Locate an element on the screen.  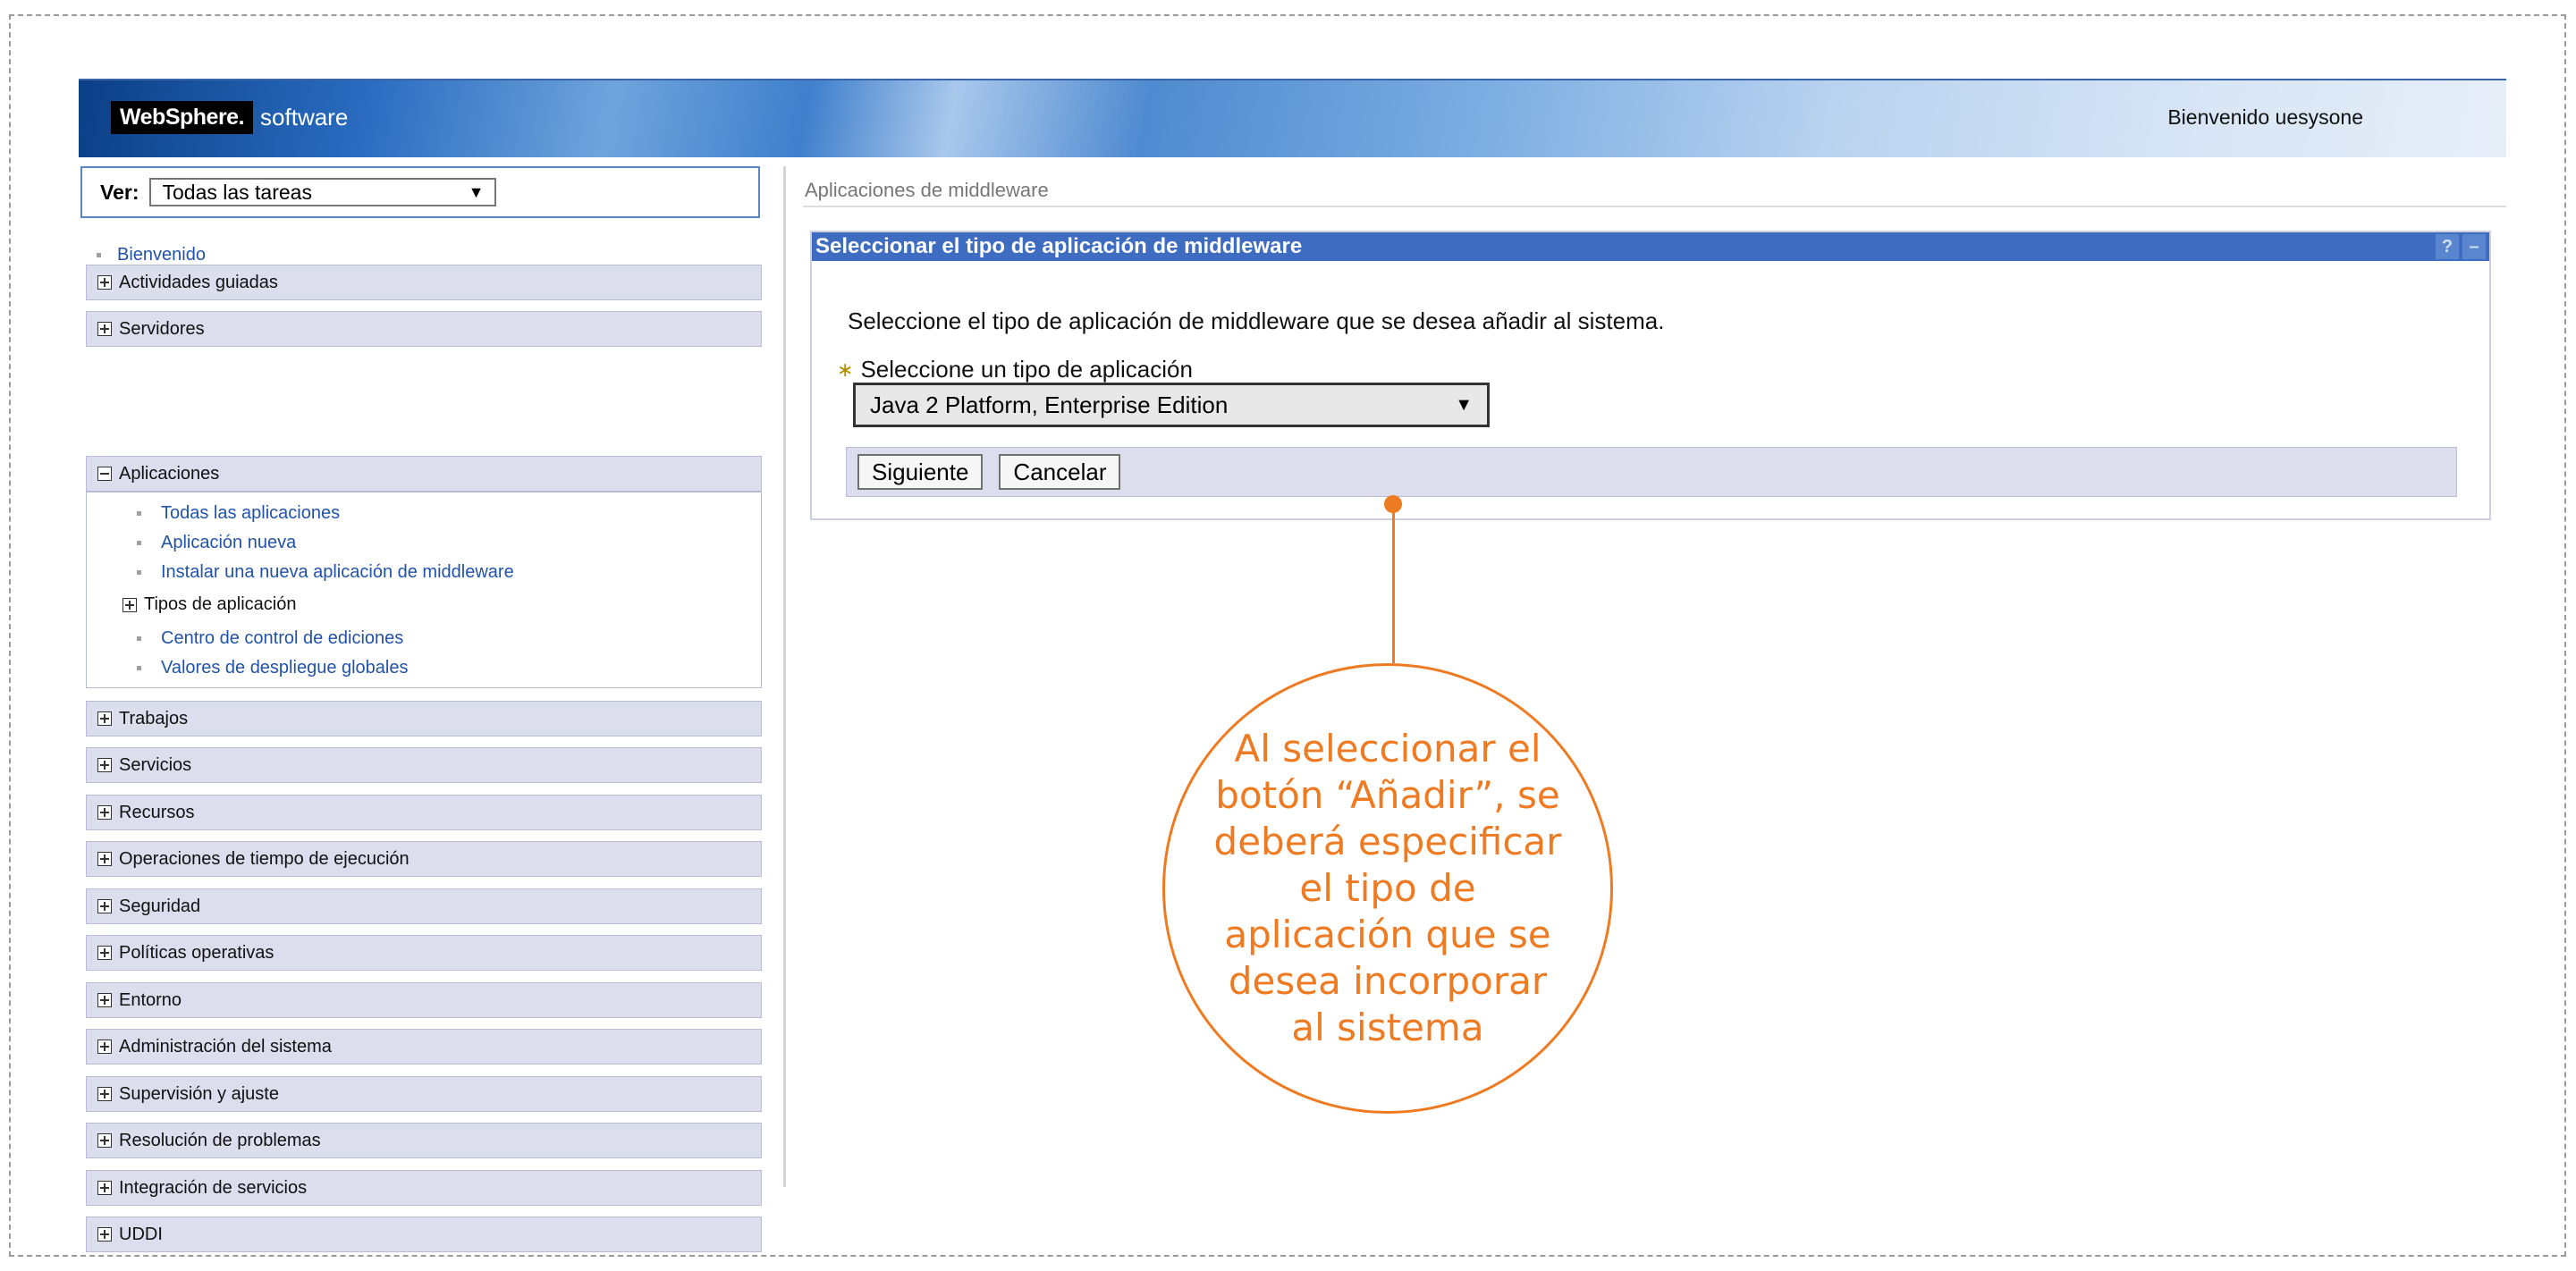
sidebar-item-servidores: Servidores is located at coordinates (424, 329).